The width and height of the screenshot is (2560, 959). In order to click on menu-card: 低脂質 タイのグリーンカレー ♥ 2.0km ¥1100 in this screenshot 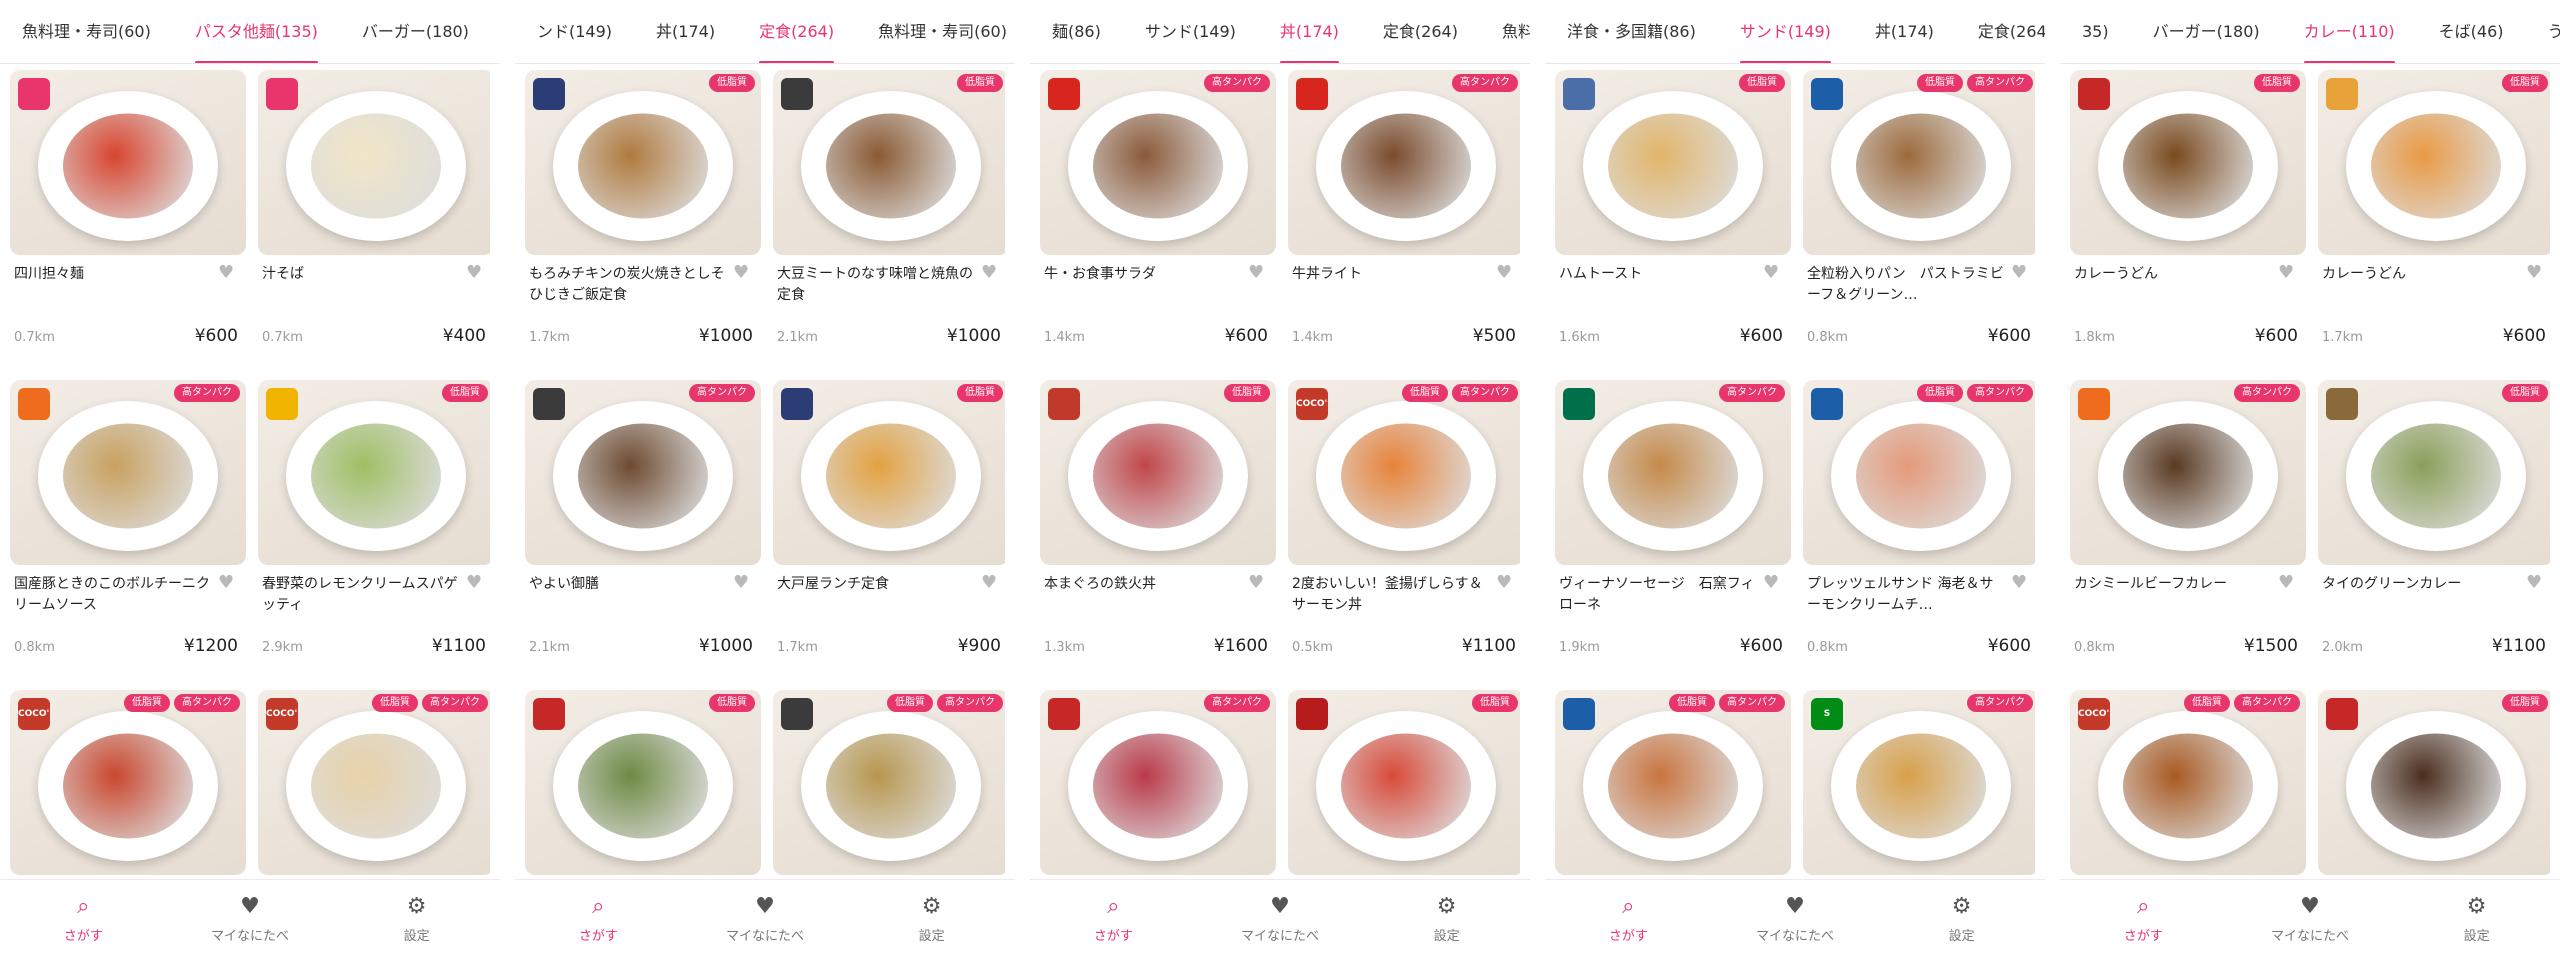, I will do `click(2434, 529)`.